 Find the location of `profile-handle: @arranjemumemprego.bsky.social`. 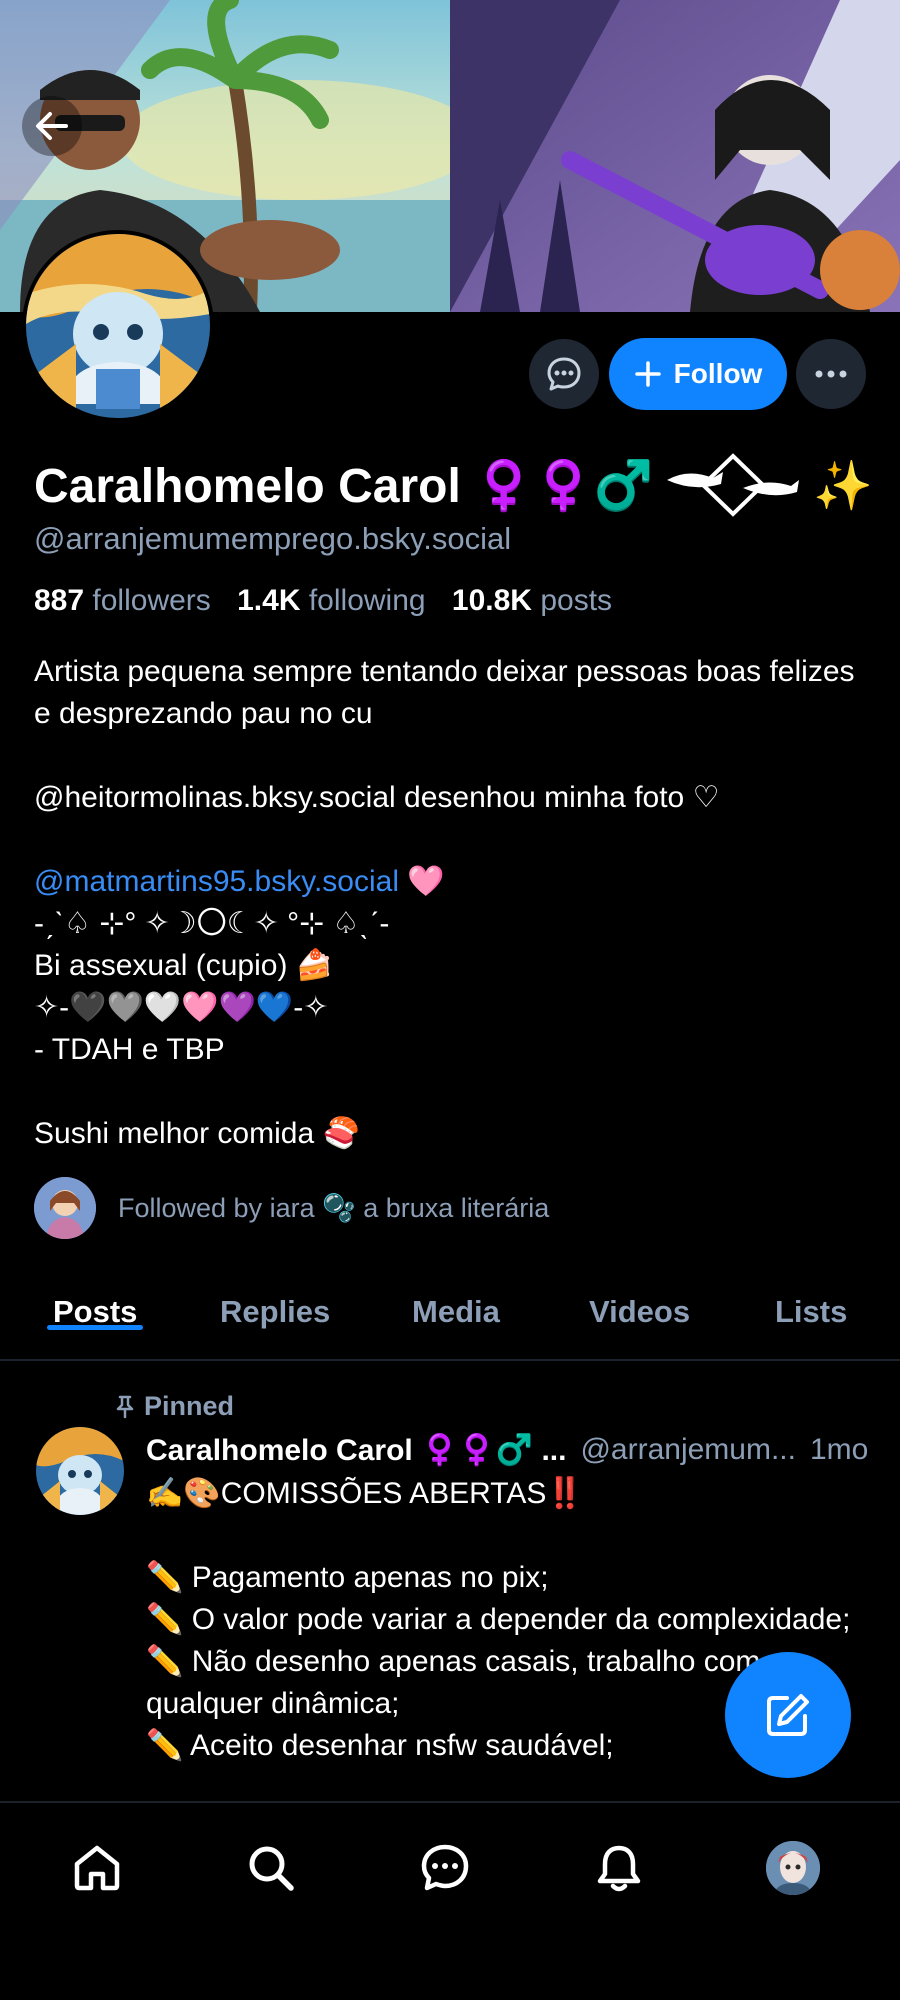

profile-handle: @arranjemumemprego.bsky.social is located at coordinates (273, 538).